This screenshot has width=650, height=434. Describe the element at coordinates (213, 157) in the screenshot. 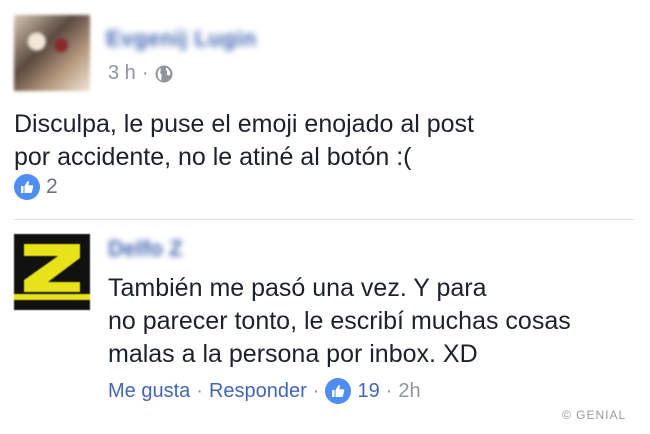

I see `post-text-line: por accidente, no le atiné al botón :(` at that location.